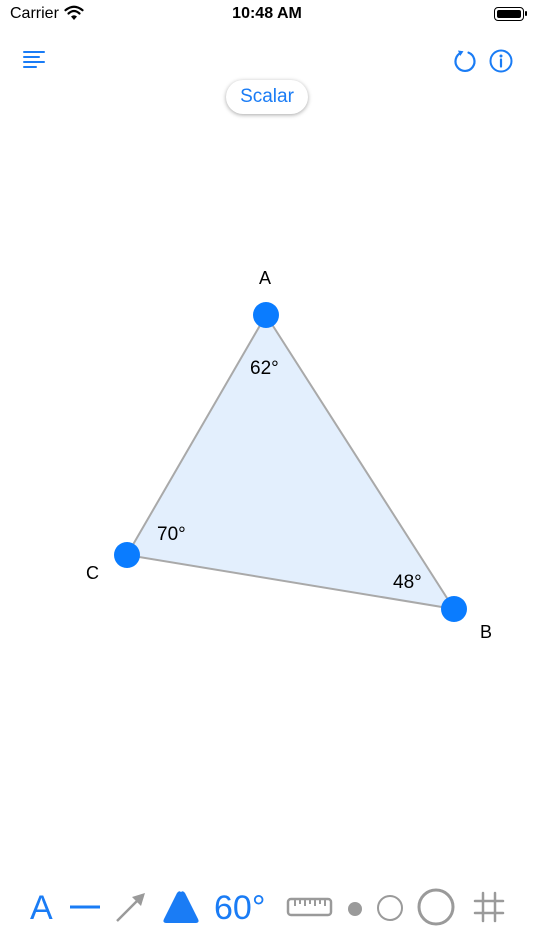  What do you see at coordinates (239, 908) in the screenshot?
I see `angle-tool-button: 60°` at bounding box center [239, 908].